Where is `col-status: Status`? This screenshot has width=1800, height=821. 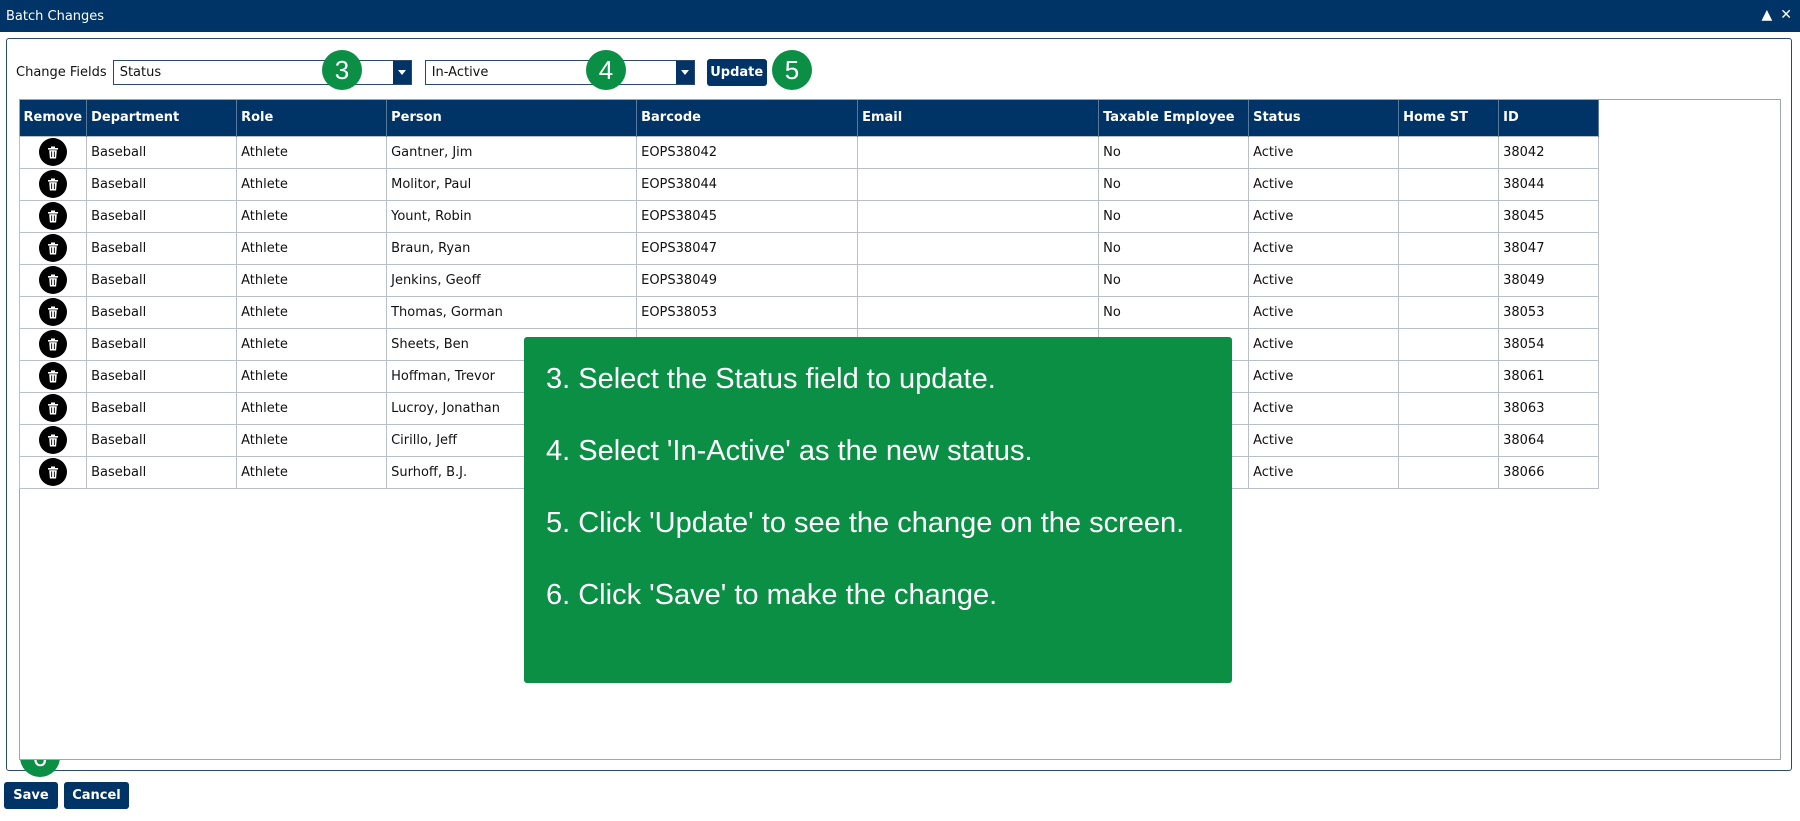
col-status: Status is located at coordinates (1324, 118).